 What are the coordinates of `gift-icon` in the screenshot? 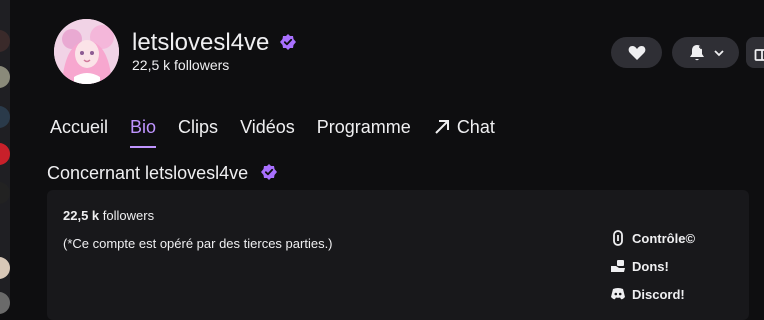 It's located at (759, 53).